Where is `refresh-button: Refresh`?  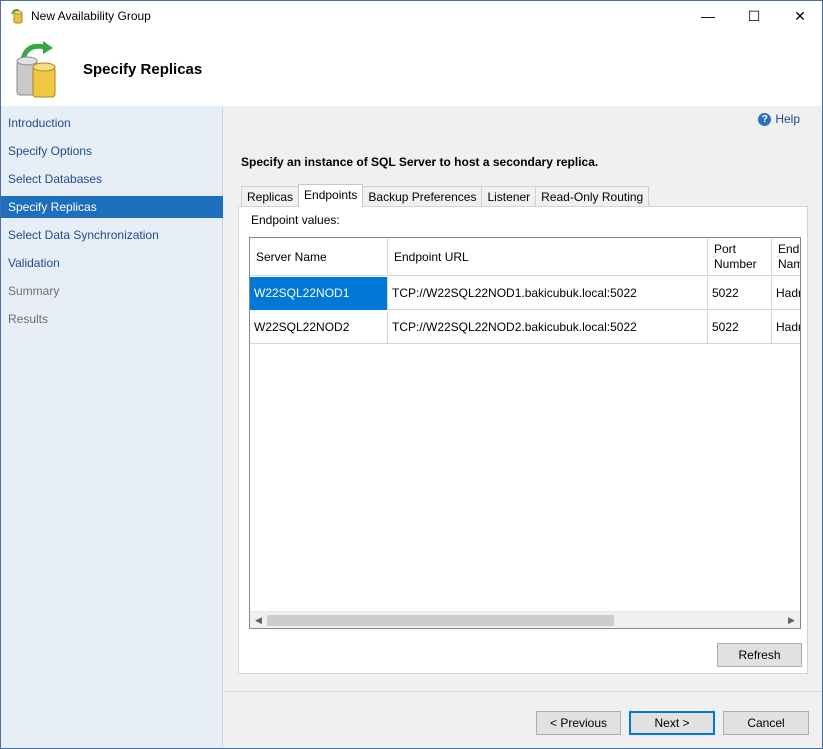 refresh-button: Refresh is located at coordinates (759, 655).